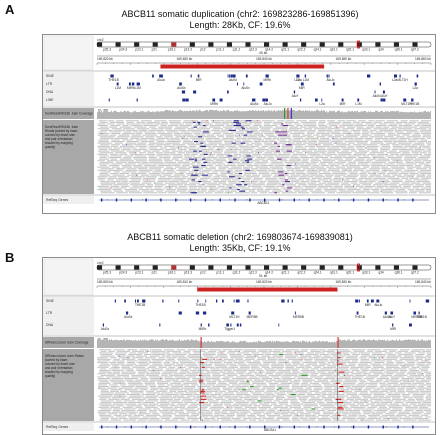 This screenshot has width=440, height=435. What do you see at coordinates (118, 44) in the screenshot?
I see `ideogram-band` at bounding box center [118, 44].